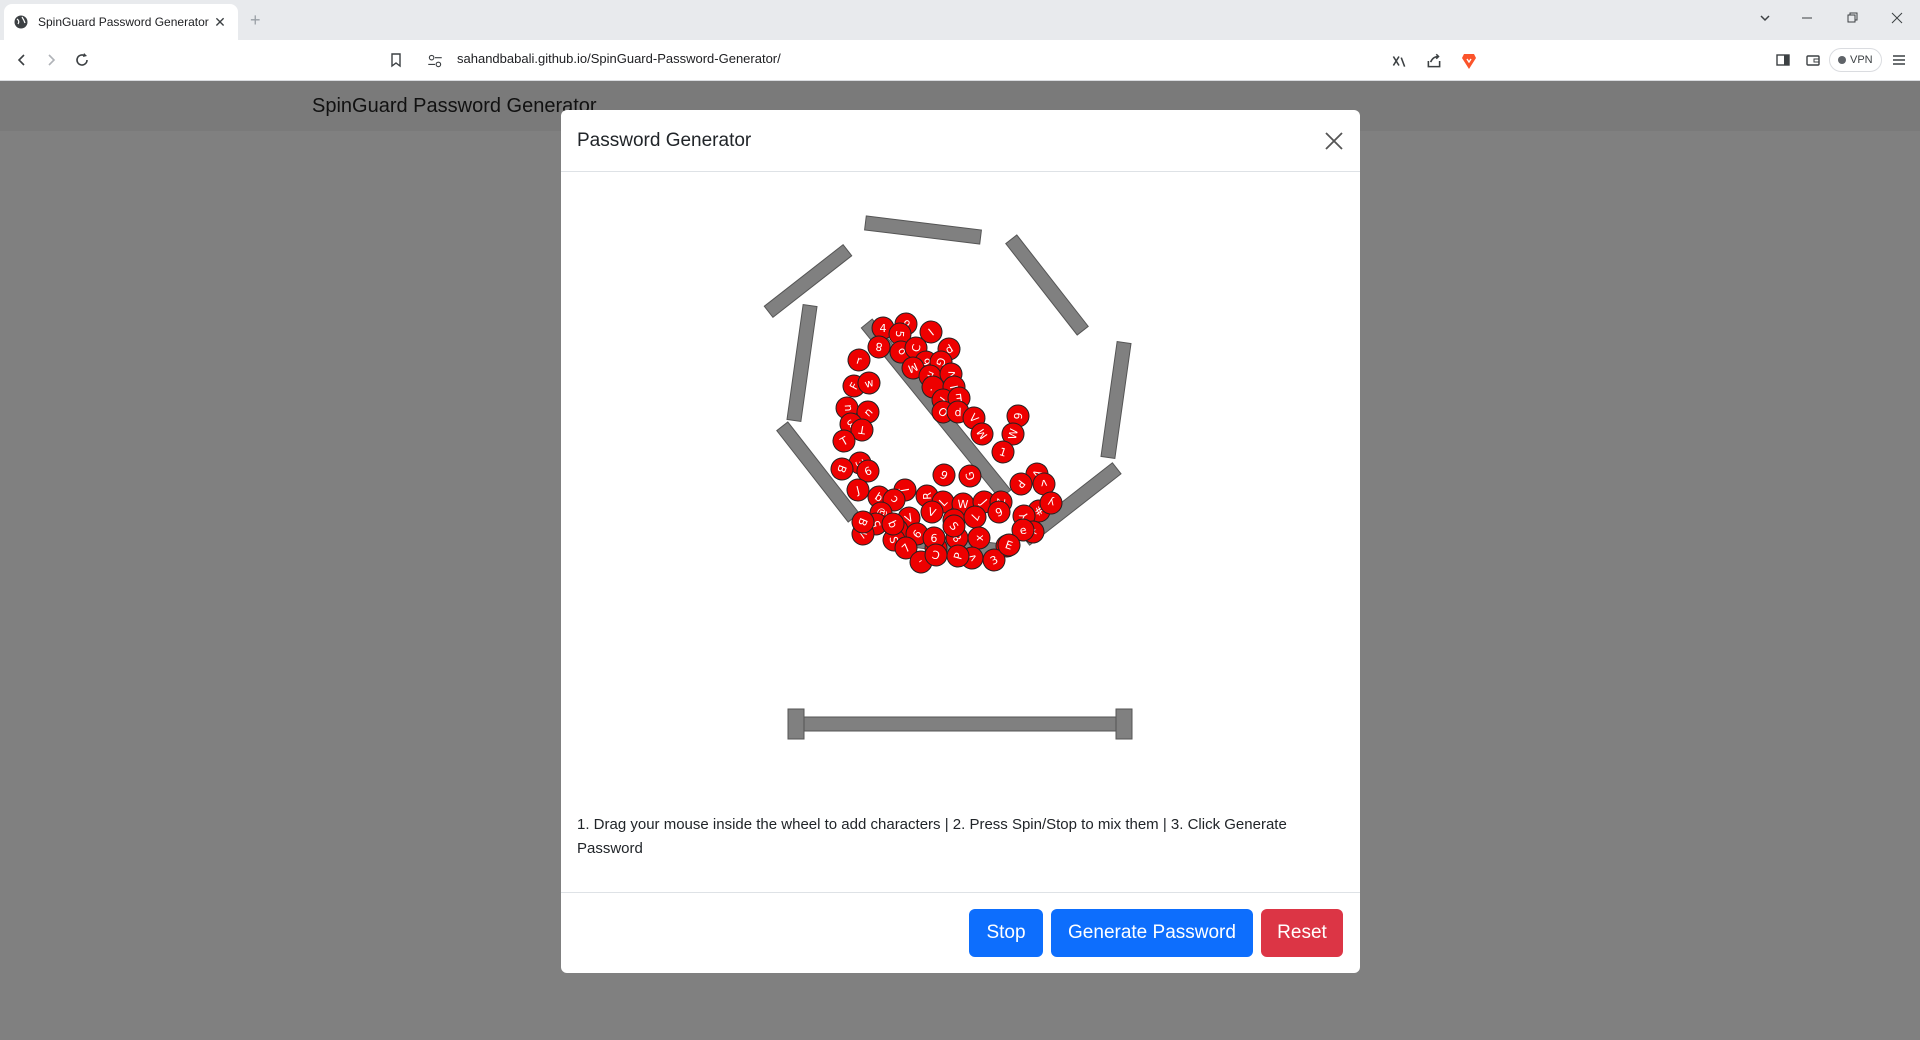 The width and height of the screenshot is (1920, 1040). I want to click on vpn-status-icon, so click(1842, 60).